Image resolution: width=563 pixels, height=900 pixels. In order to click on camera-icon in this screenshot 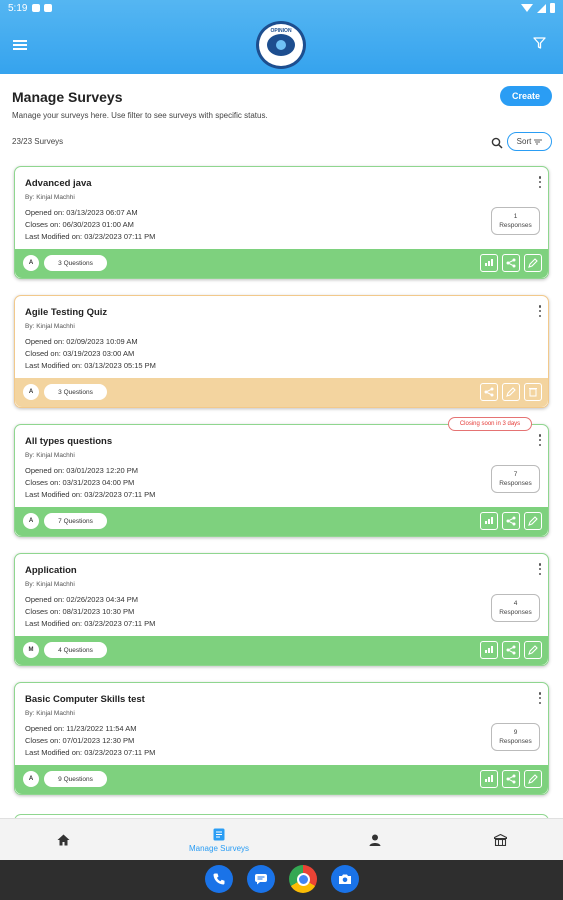, I will do `click(345, 879)`.